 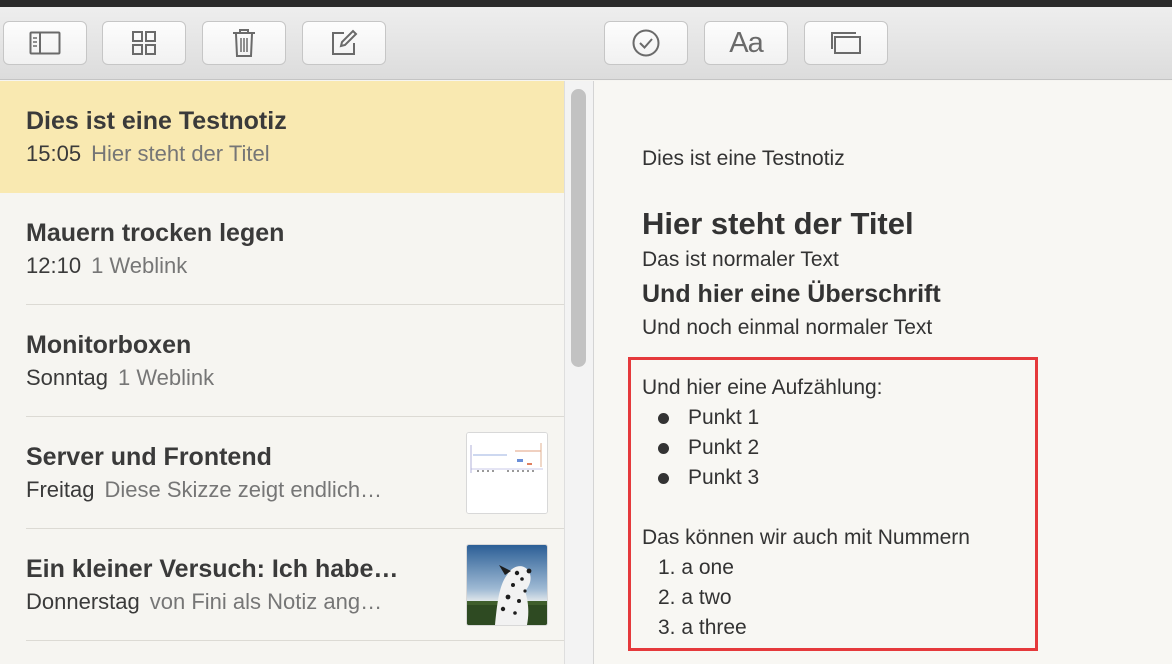 I want to click on note-title: Mauern trocken legen, so click(x=155, y=233).